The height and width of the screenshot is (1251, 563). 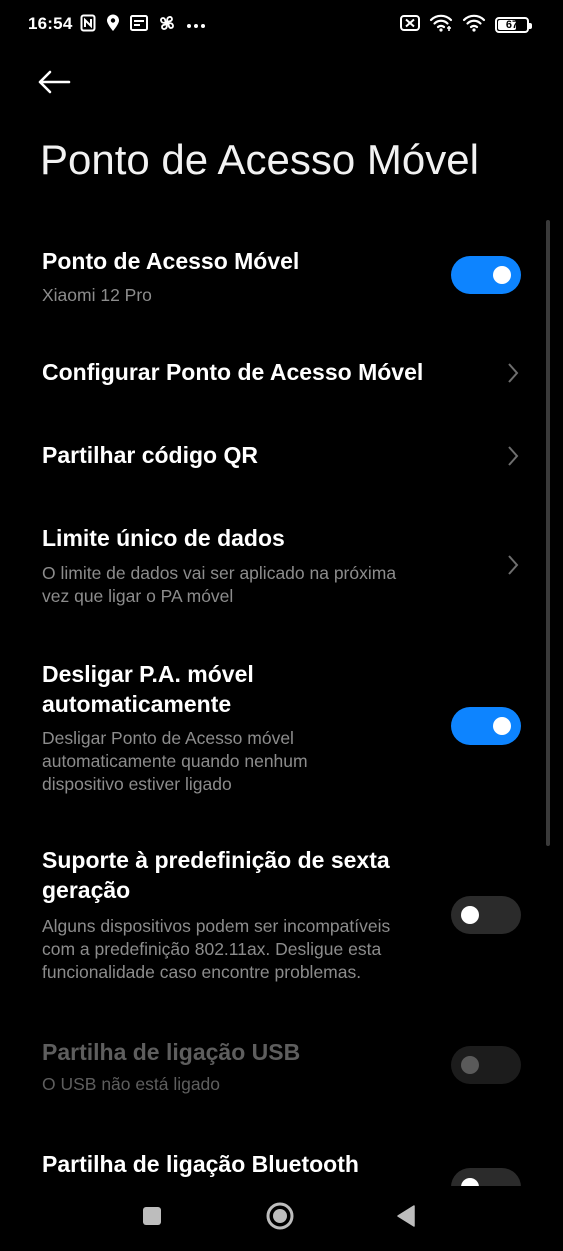 I want to click on setting-title-share-qr: Partilhar código QR, so click(x=150, y=455).